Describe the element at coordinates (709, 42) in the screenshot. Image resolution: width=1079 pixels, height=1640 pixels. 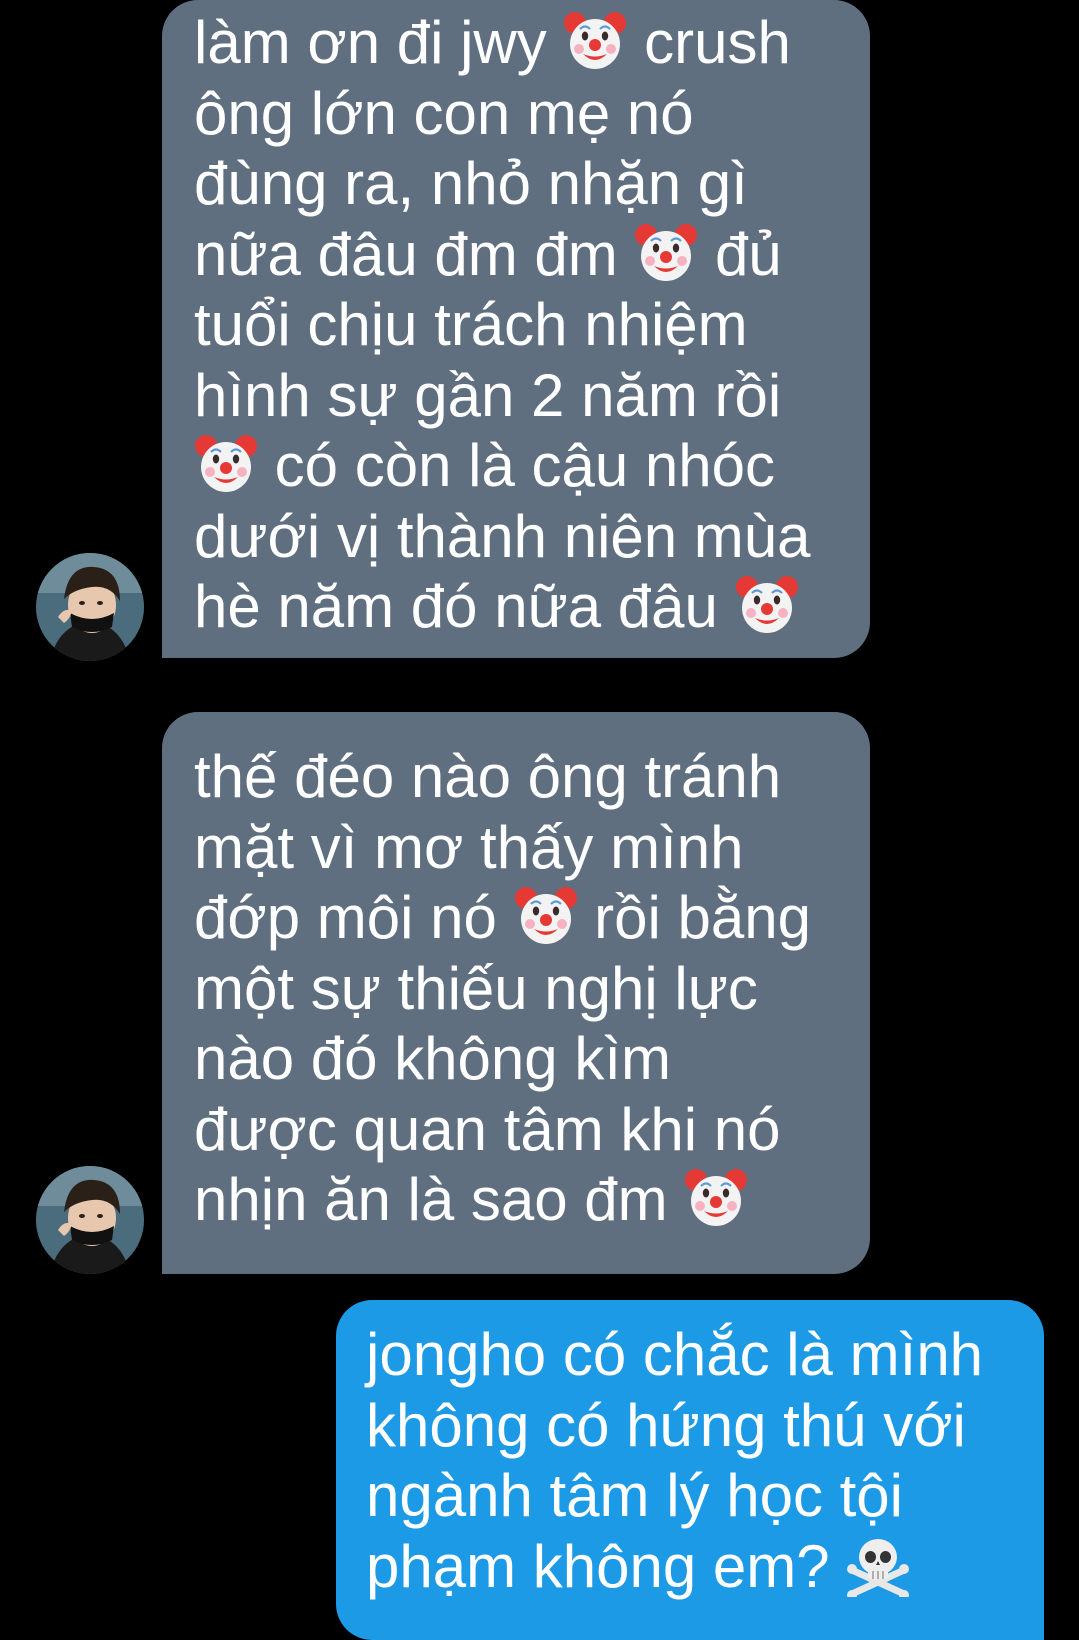
I see `message-text: crush` at that location.